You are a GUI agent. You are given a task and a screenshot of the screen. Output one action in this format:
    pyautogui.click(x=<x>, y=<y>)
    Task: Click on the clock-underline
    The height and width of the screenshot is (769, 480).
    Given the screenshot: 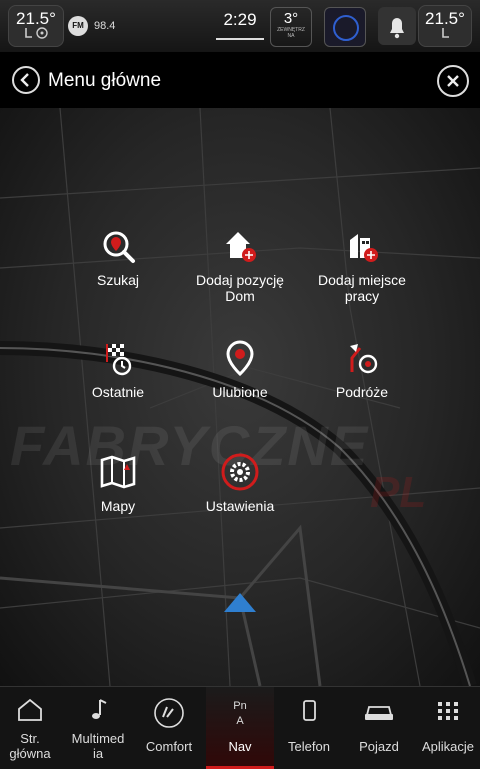 What is the action you would take?
    pyautogui.click(x=240, y=39)
    